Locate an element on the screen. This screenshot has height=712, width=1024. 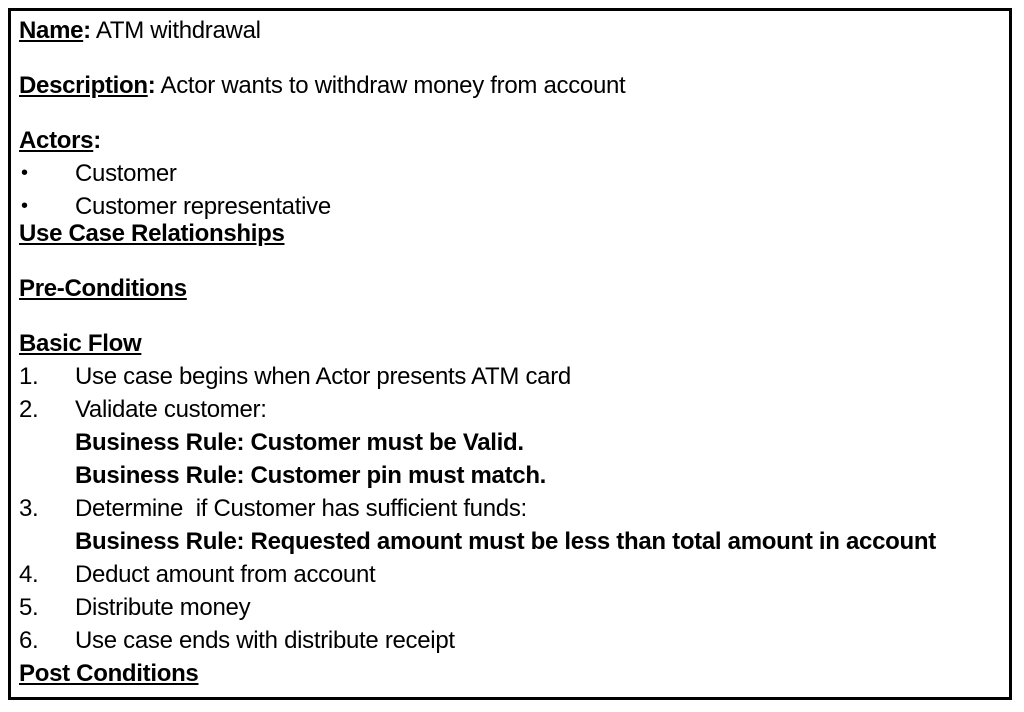
basic-flow-heading: Basic Flow is located at coordinates (80, 343).